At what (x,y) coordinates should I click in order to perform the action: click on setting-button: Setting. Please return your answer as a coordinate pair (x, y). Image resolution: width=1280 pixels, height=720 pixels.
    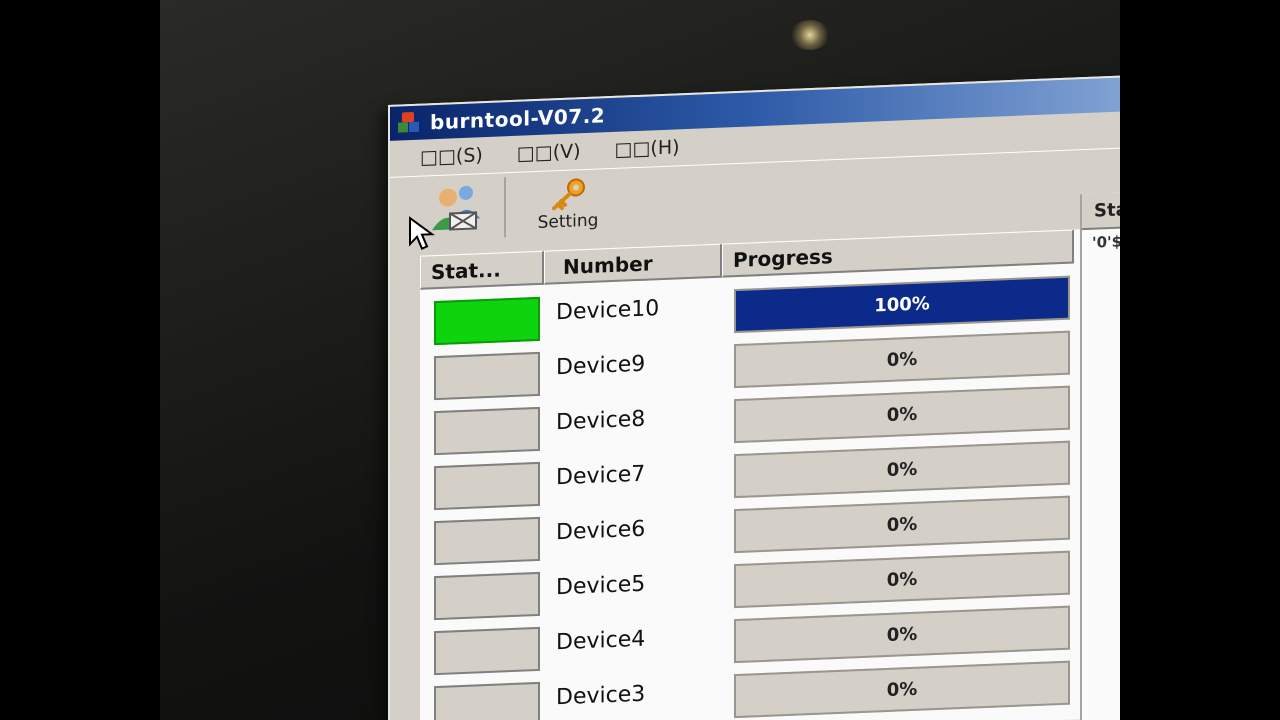
    Looking at the image, I should click on (568, 205).